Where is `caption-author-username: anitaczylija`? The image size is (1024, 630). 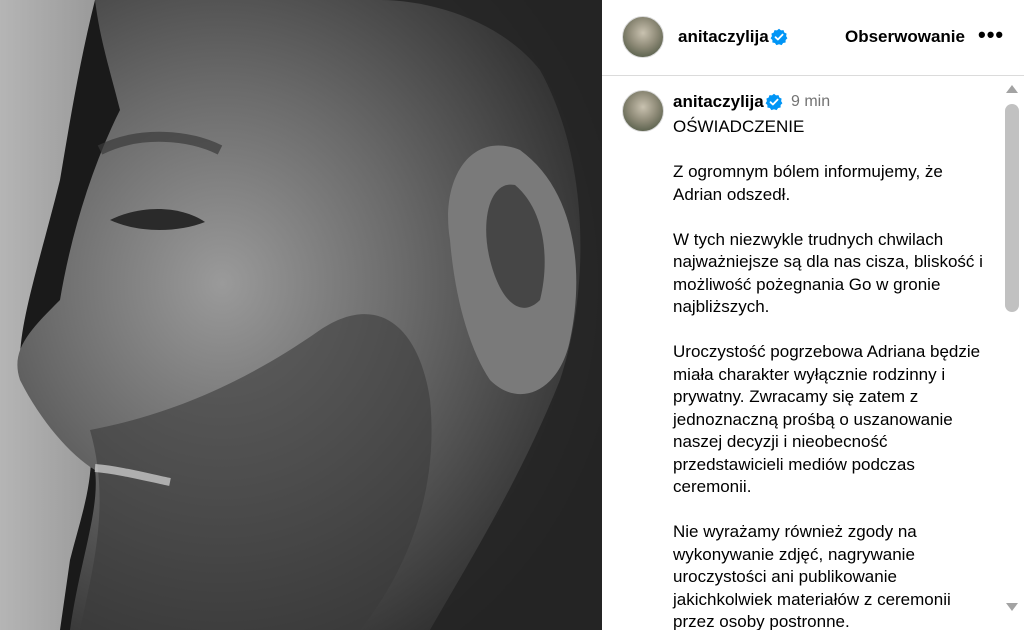 caption-author-username: anitaczylija is located at coordinates (718, 102).